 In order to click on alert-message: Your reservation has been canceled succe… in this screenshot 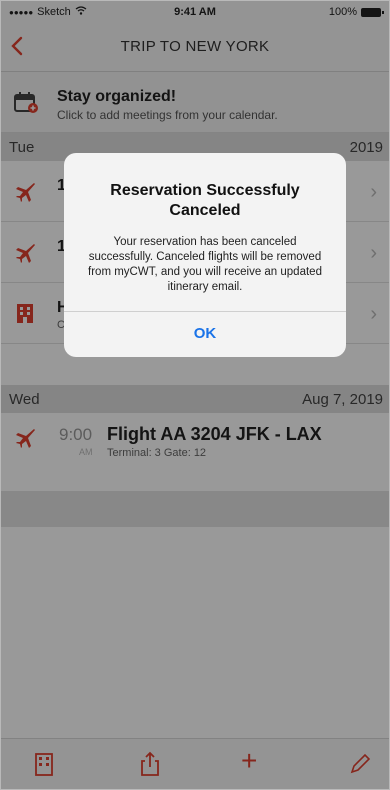, I will do `click(205, 264)`.